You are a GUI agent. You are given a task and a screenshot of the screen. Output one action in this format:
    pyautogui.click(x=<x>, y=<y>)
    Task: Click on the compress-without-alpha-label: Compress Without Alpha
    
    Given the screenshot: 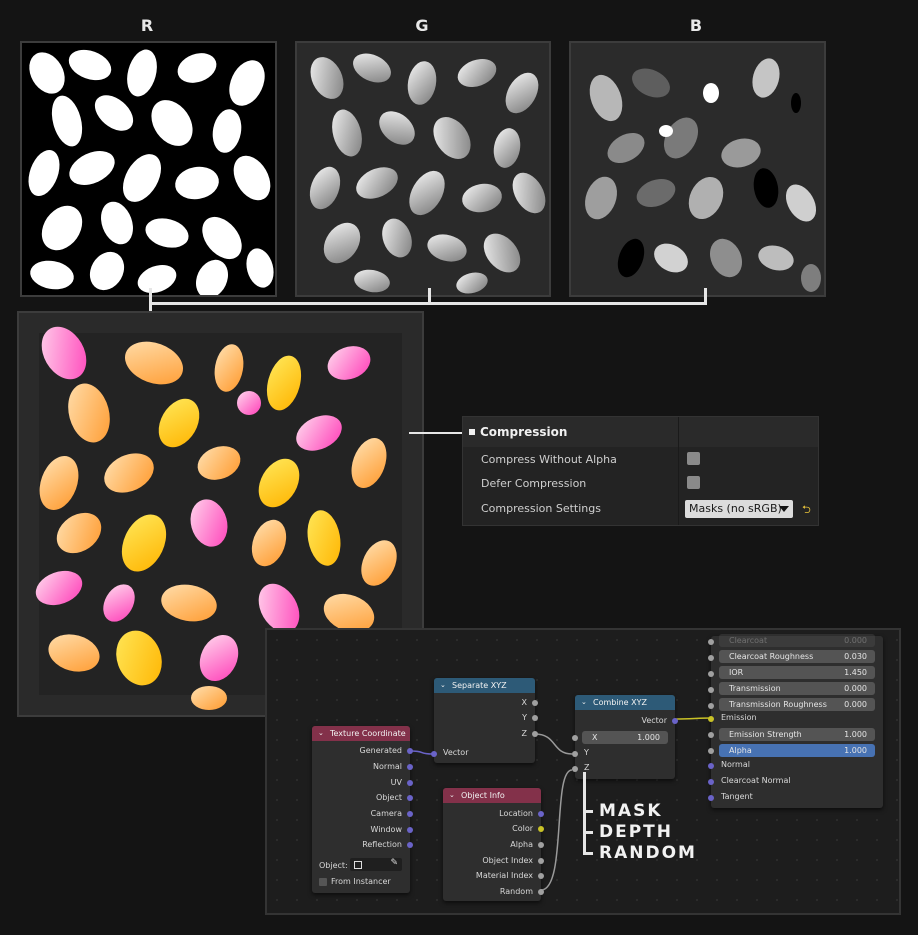 What is the action you would take?
    pyautogui.click(x=549, y=459)
    